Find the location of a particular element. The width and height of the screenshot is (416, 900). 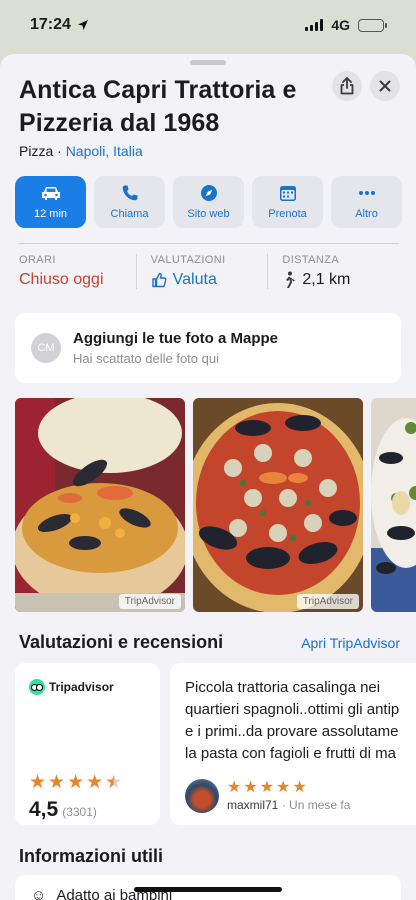

hours-label: ORARI is located at coordinates (37, 260).